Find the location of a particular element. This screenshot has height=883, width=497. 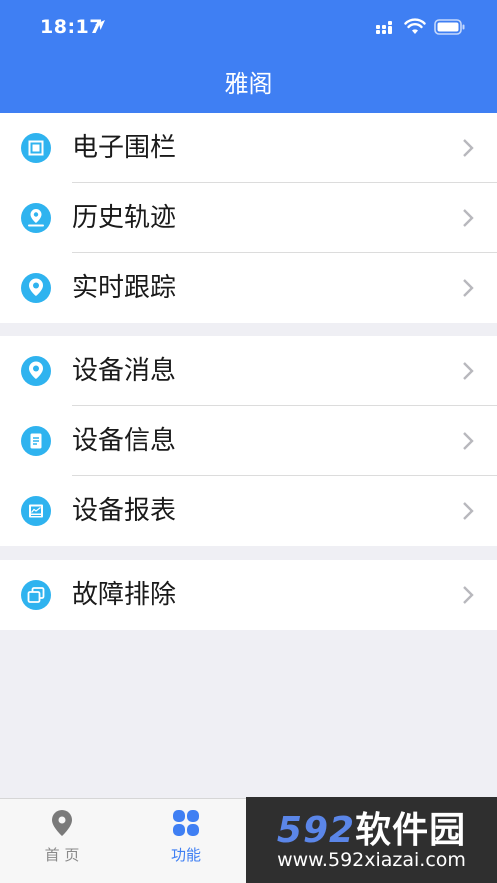

tab-functions: 功能 is located at coordinates (186, 841).